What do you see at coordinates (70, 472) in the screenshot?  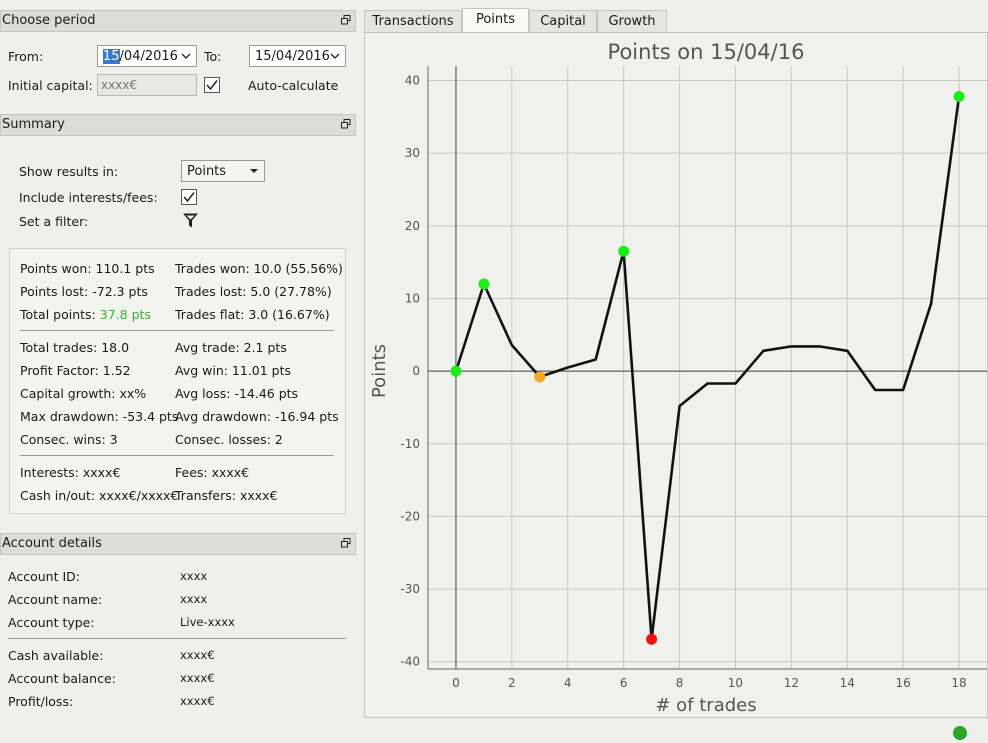 I see `interests-stat: Interests: xxxx€` at bounding box center [70, 472].